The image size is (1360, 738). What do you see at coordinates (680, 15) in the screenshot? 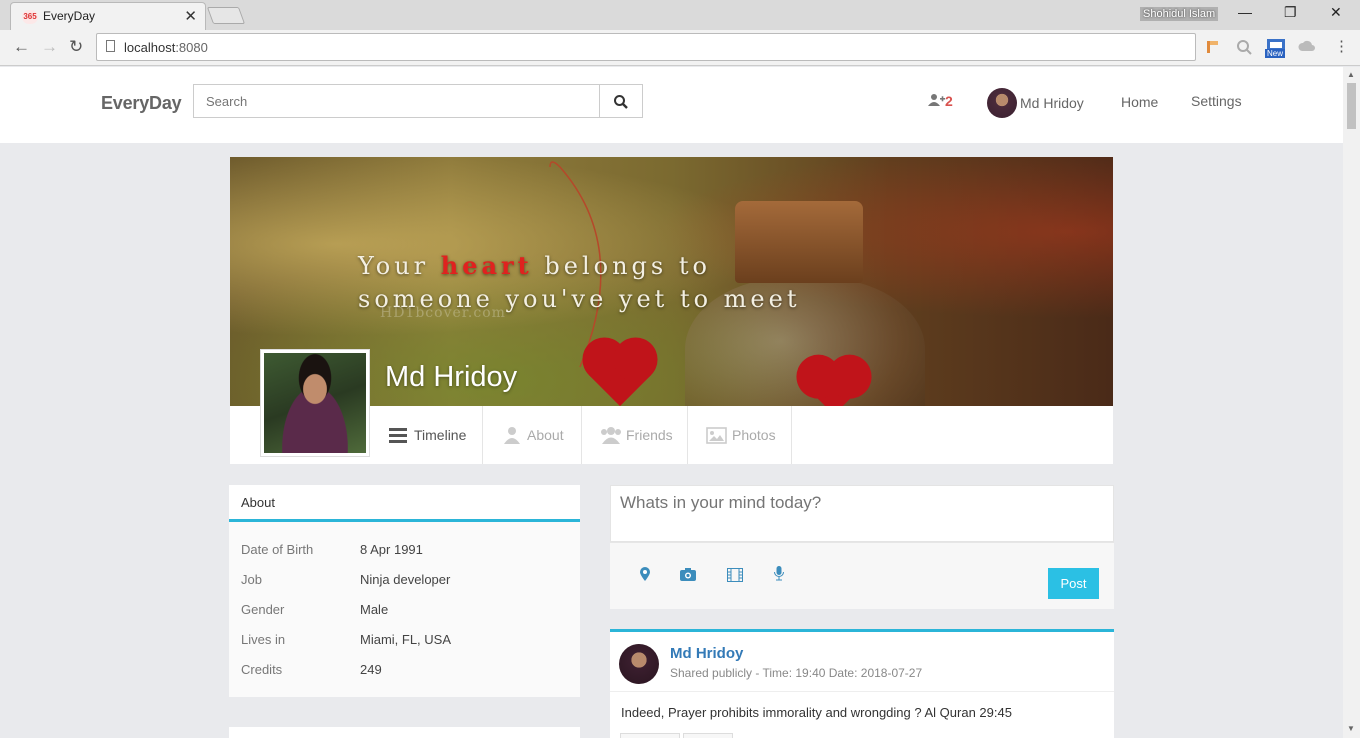
I see `browser-titlebar: 365 EveryDay ✕ Shohidul Islam ― ❐ ✕` at bounding box center [680, 15].